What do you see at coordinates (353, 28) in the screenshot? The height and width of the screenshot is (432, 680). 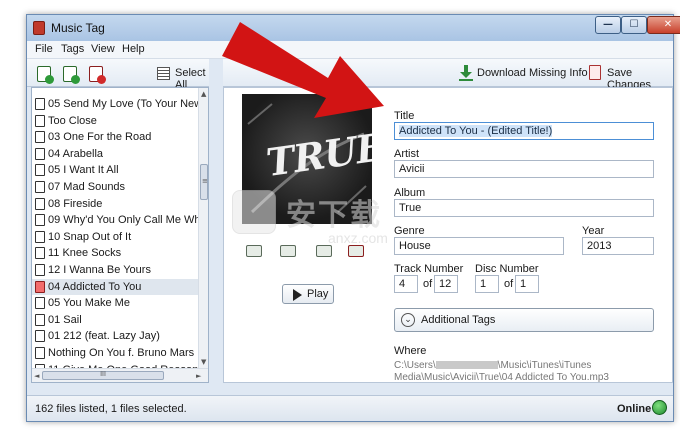 I see `title-bar: Music Tag — ☐ ✕` at bounding box center [353, 28].